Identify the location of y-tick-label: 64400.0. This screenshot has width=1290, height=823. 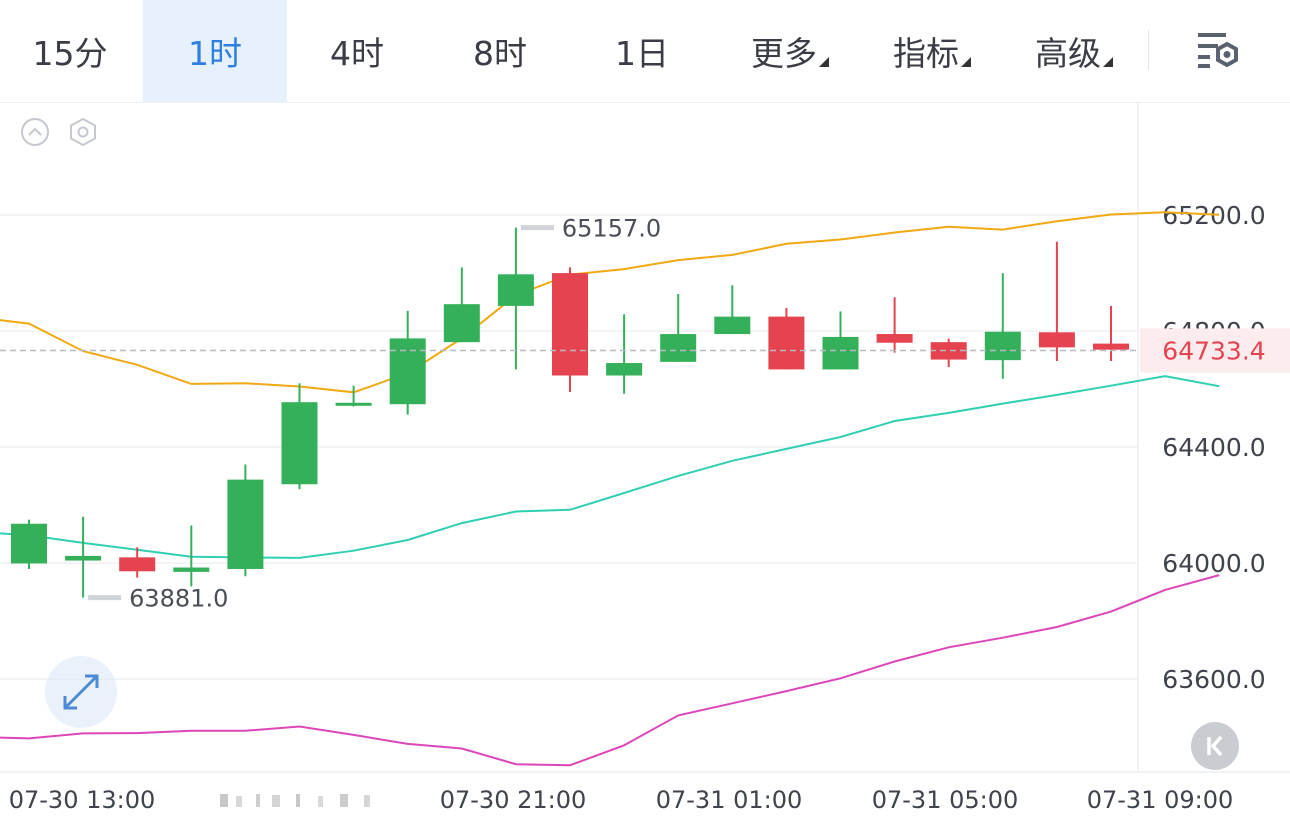
(1213, 447).